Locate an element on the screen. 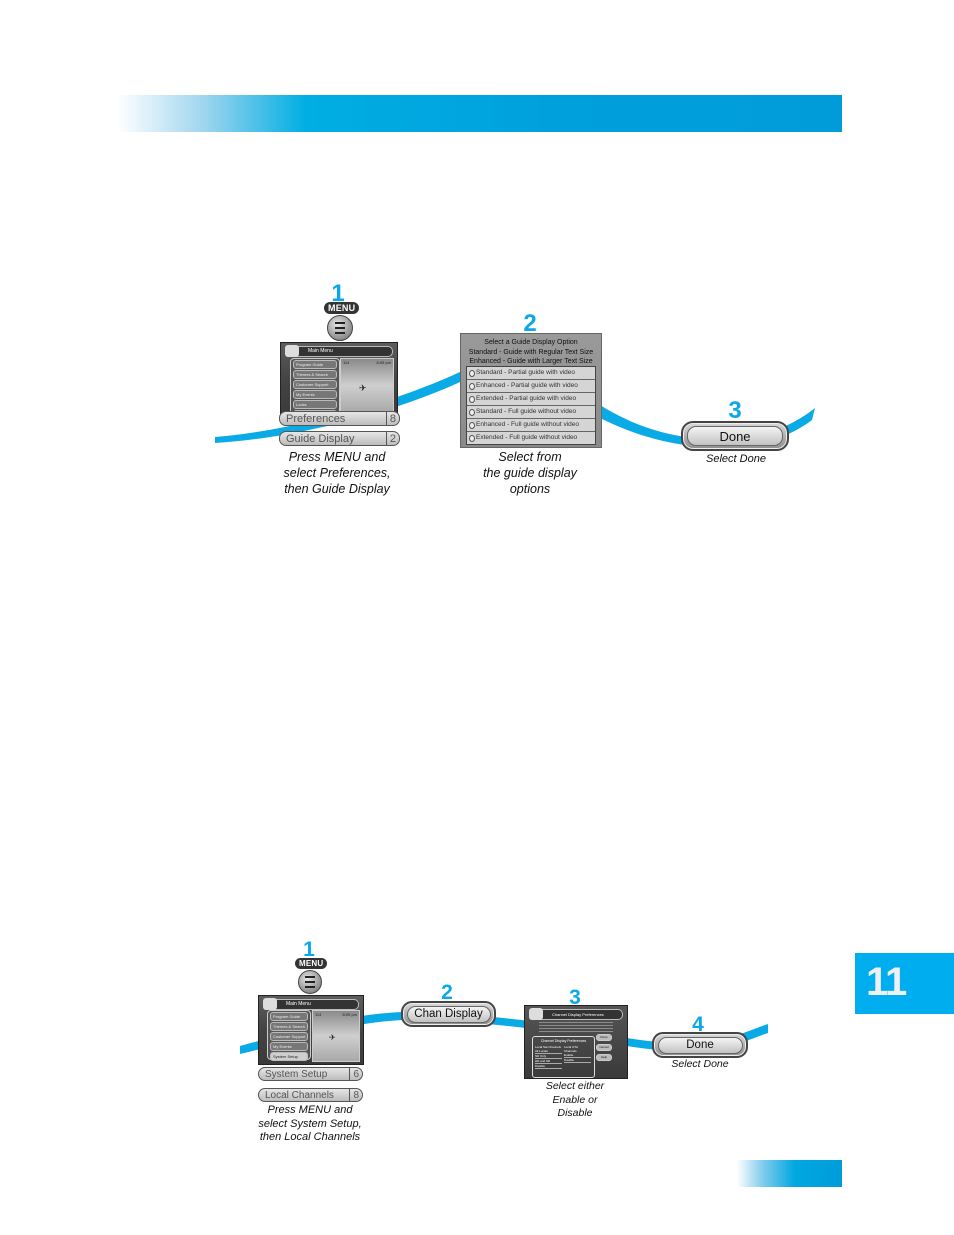  screen-title-bar: Channel Display Preferences is located at coordinates (576, 1014).